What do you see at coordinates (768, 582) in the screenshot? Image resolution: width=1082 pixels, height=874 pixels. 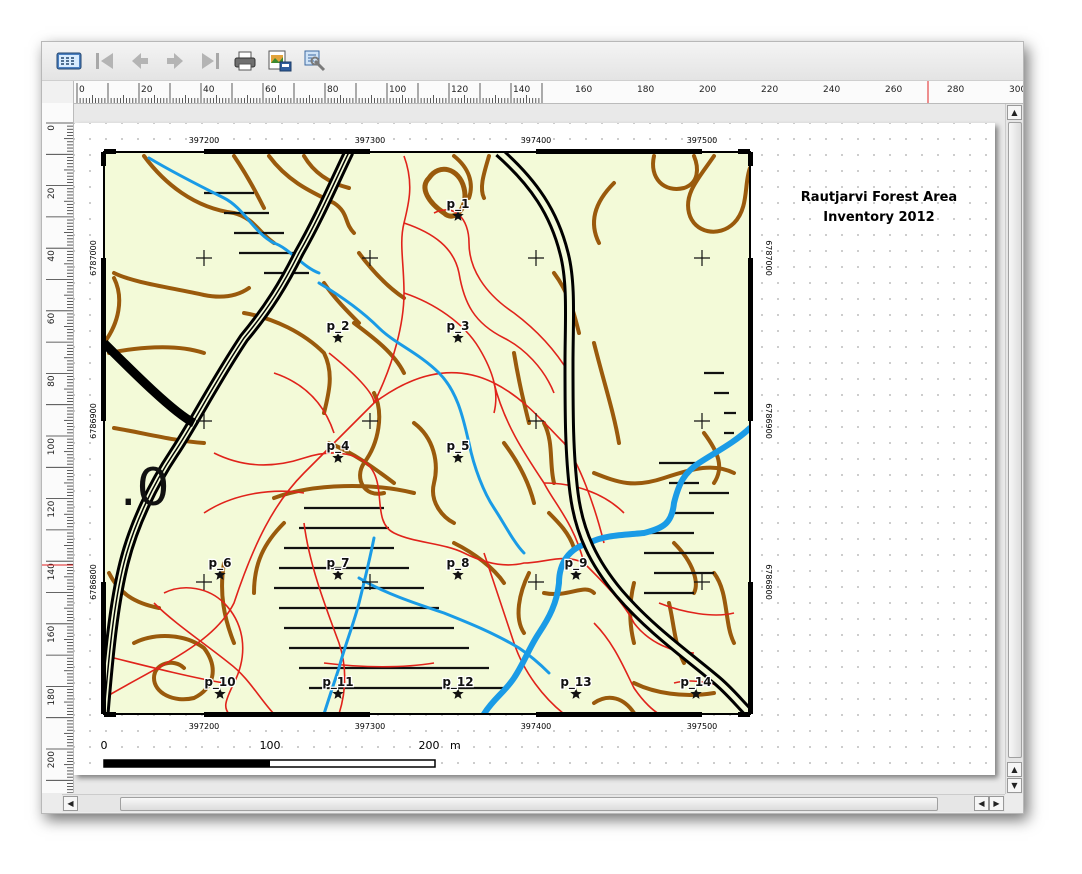 I see `grid-label-right: 6786800` at bounding box center [768, 582].